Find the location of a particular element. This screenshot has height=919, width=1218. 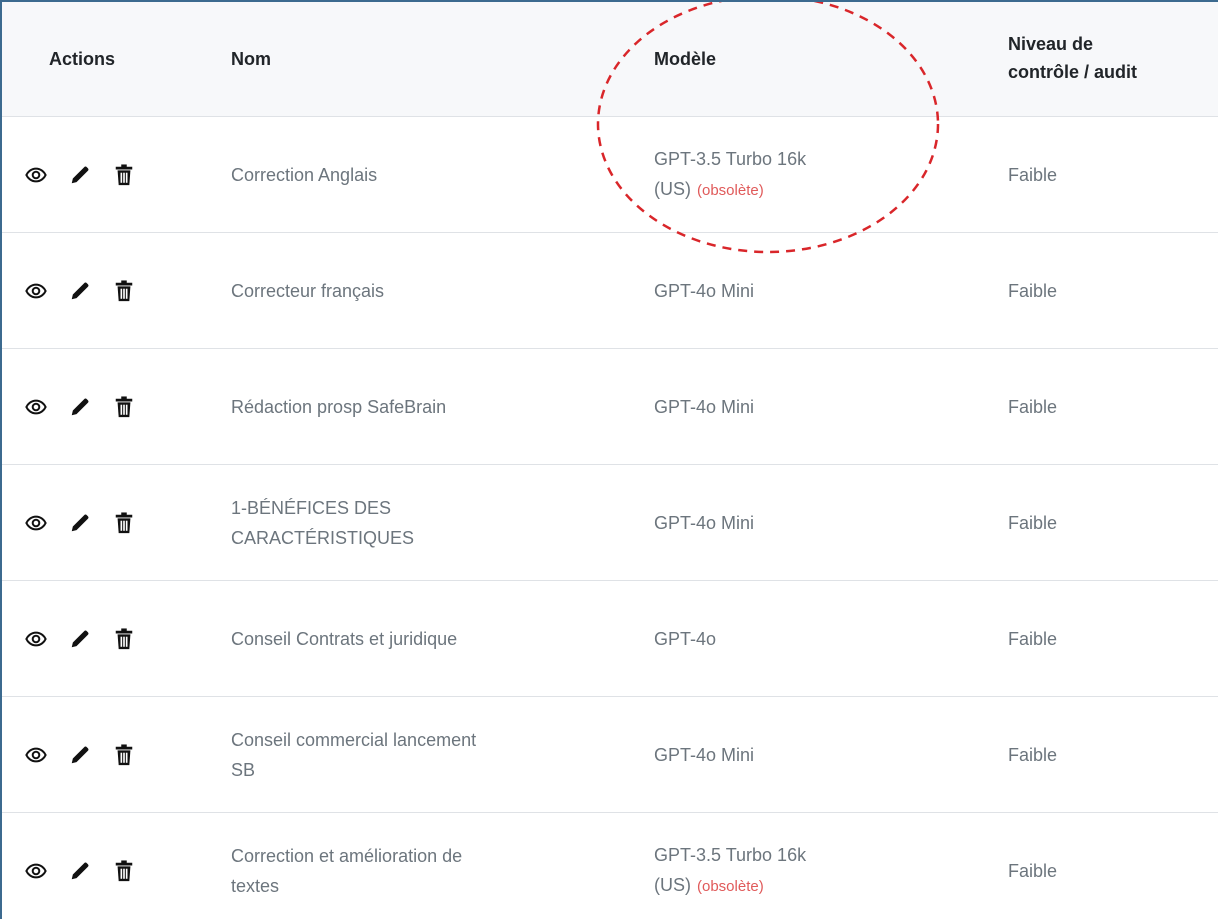

cell-modele: GPT-4o is located at coordinates (804, 638).